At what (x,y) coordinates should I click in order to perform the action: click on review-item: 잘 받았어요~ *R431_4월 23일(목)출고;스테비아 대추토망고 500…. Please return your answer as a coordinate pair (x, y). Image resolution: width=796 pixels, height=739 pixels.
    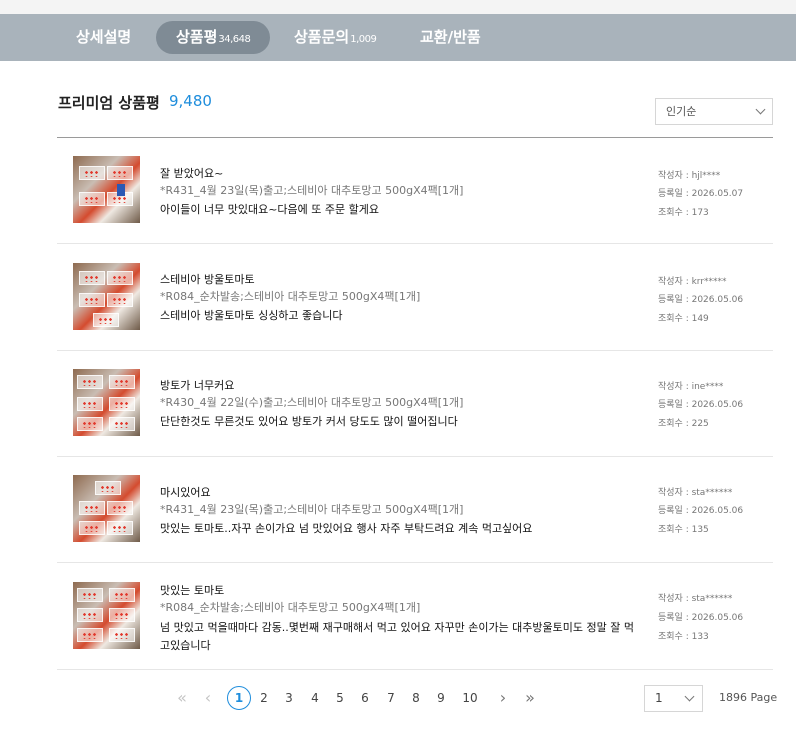
    Looking at the image, I should click on (415, 191).